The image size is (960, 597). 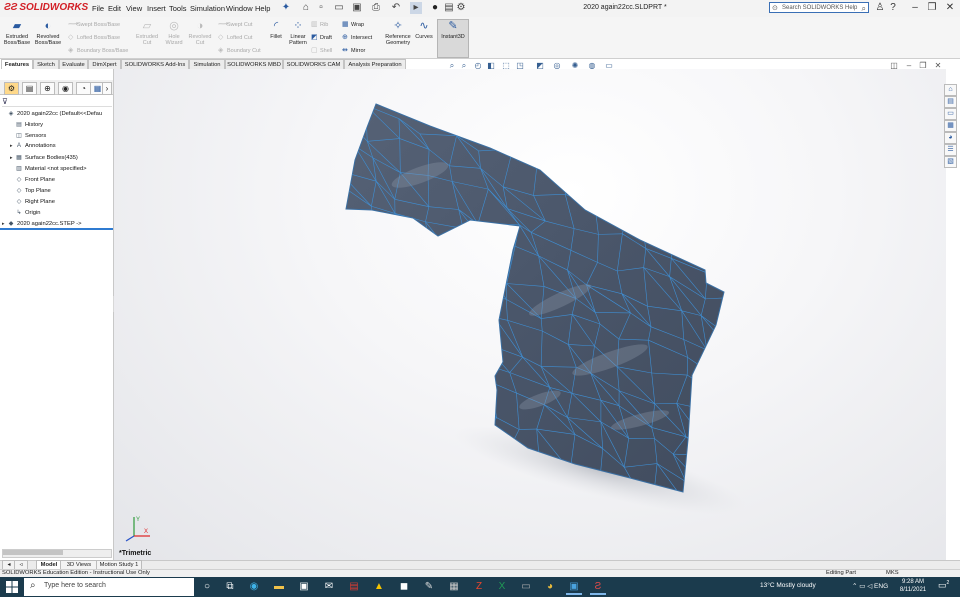 I want to click on edge-icon: ◉, so click(x=254, y=587).